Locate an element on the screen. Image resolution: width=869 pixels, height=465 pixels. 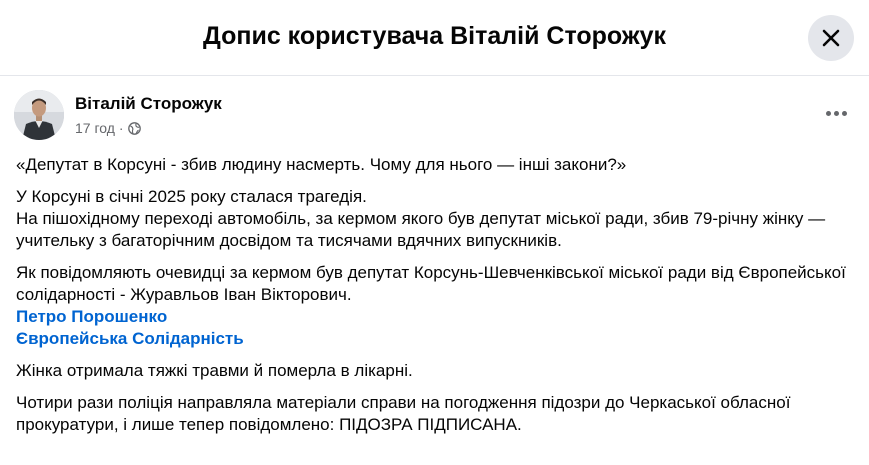
post-links: Петро Порошенко Європейська Солідарність is located at coordinates (436, 328).